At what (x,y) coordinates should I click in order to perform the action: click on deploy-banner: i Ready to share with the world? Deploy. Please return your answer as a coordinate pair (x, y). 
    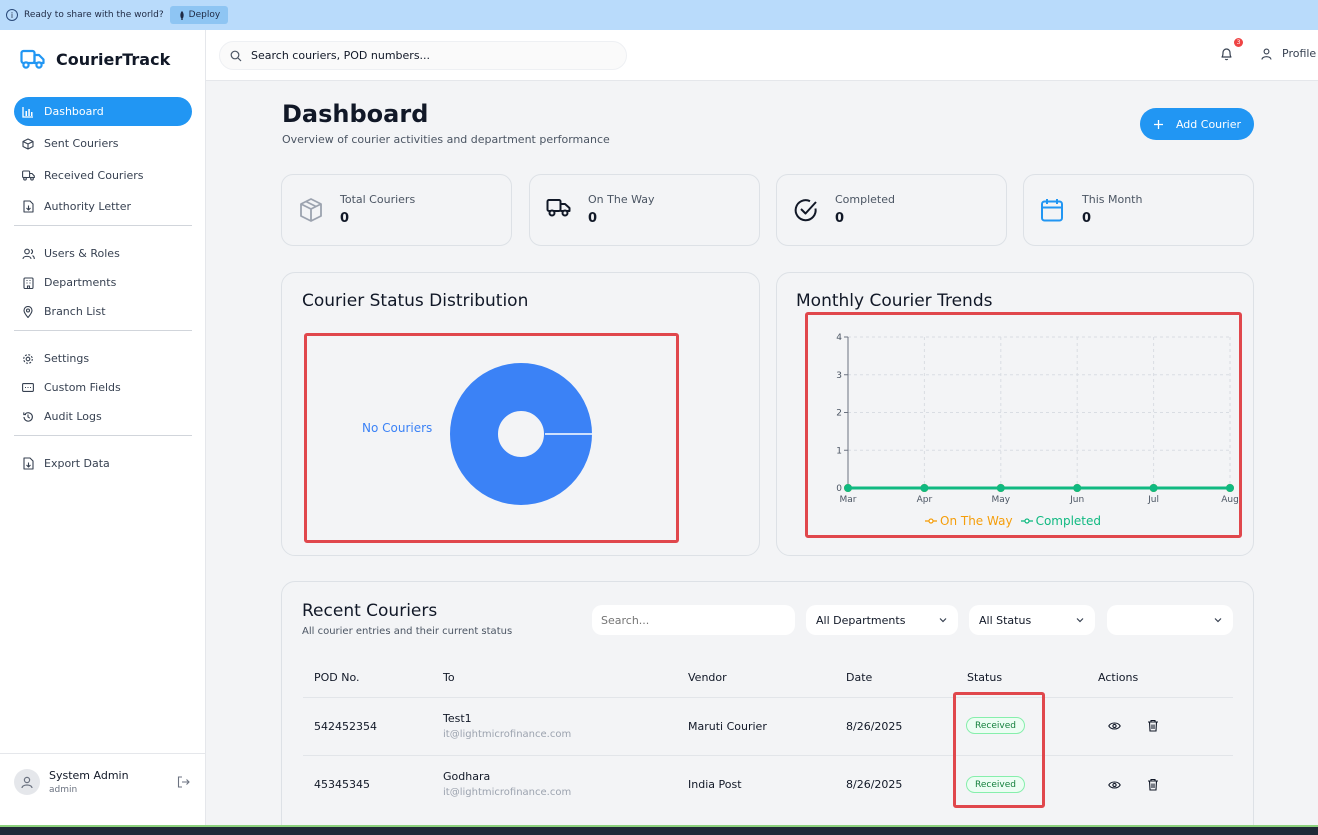
    Looking at the image, I should click on (659, 15).